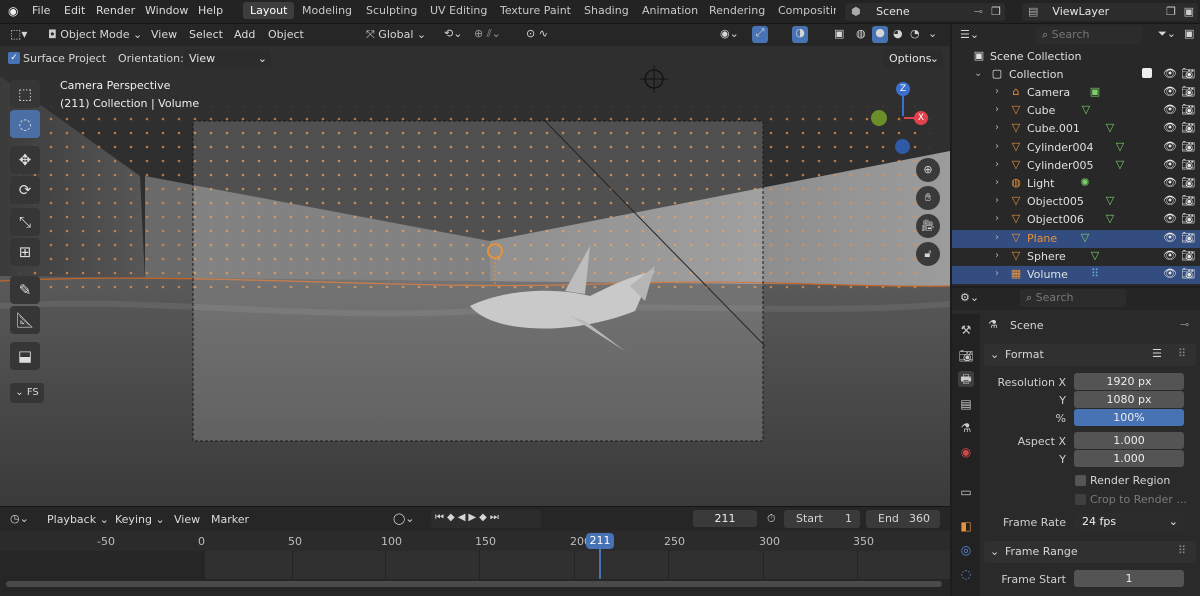 This screenshot has height=596, width=1200. I want to click on properties-search-input: ⌕ Search, so click(1073, 298).